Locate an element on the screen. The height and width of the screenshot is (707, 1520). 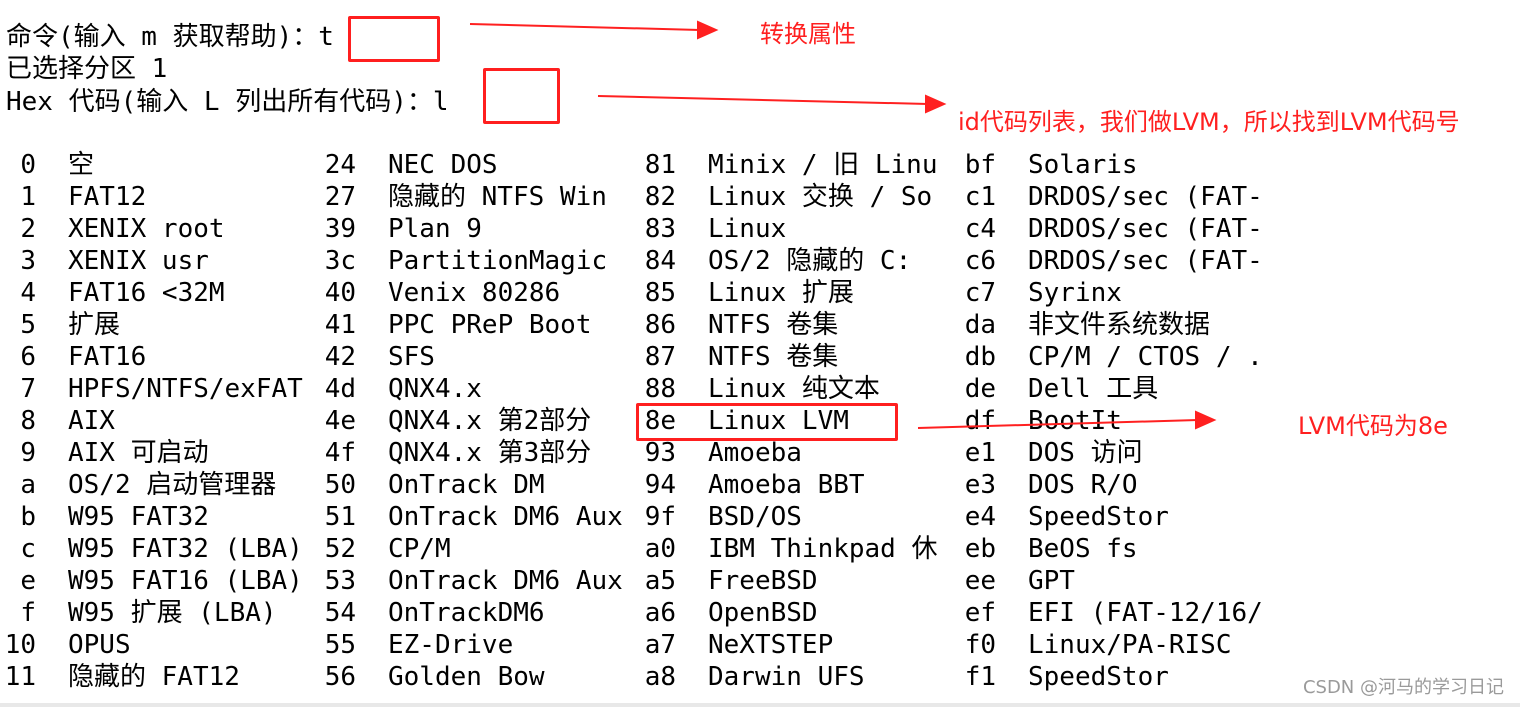
type-name: CP/M / CTOS / . is located at coordinates (1145, 357).